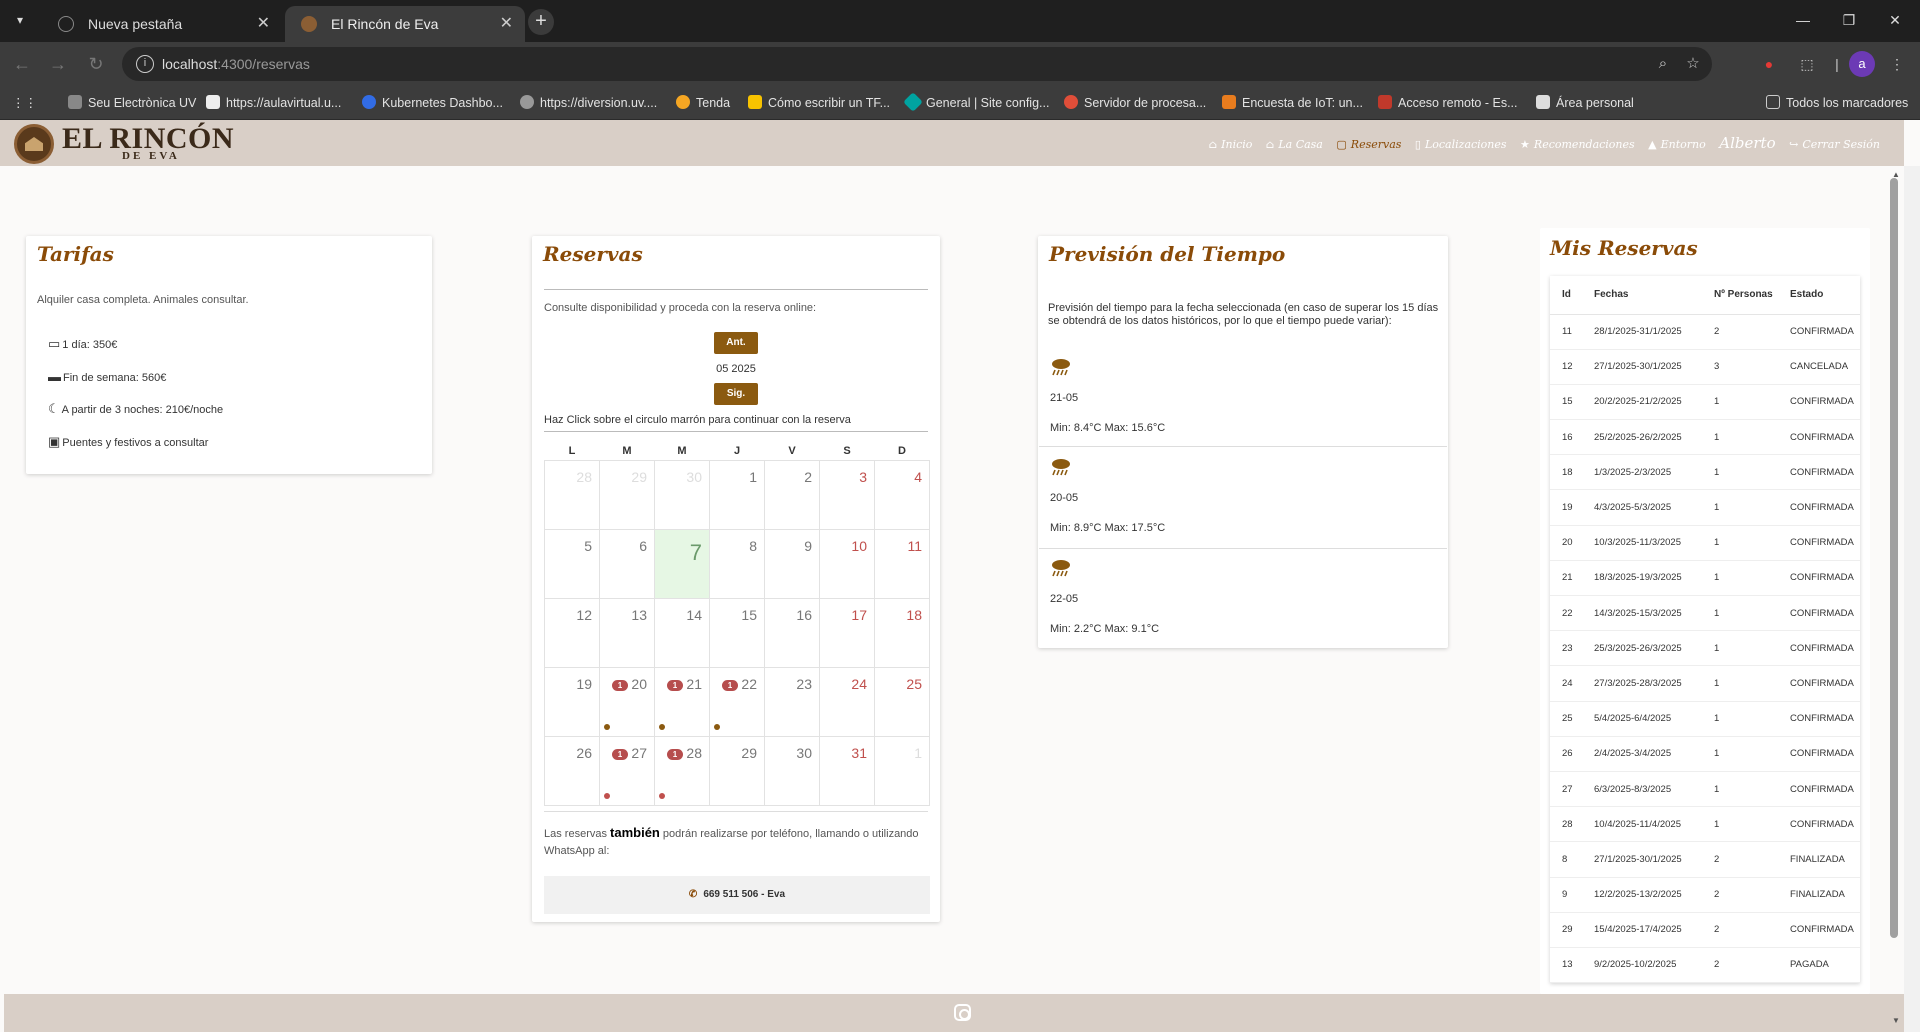 This screenshot has height=1032, width=1920. I want to click on restore-icon: ❐, so click(1849, 21).